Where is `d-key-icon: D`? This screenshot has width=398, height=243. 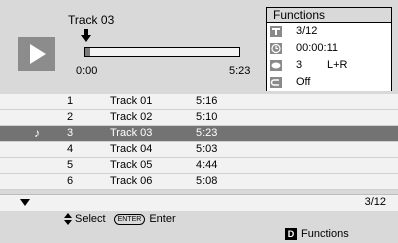 d-key-icon: D is located at coordinates (291, 234).